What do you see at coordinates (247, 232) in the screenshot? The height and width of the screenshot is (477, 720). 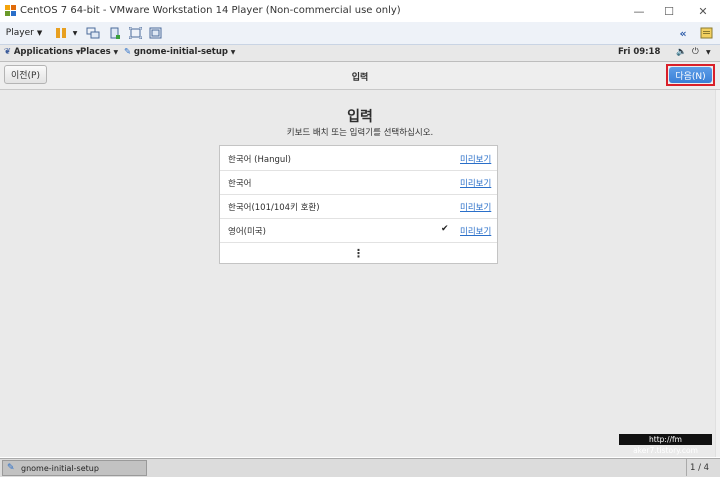 I see `list-item-label: 영어(미국)` at bounding box center [247, 232].